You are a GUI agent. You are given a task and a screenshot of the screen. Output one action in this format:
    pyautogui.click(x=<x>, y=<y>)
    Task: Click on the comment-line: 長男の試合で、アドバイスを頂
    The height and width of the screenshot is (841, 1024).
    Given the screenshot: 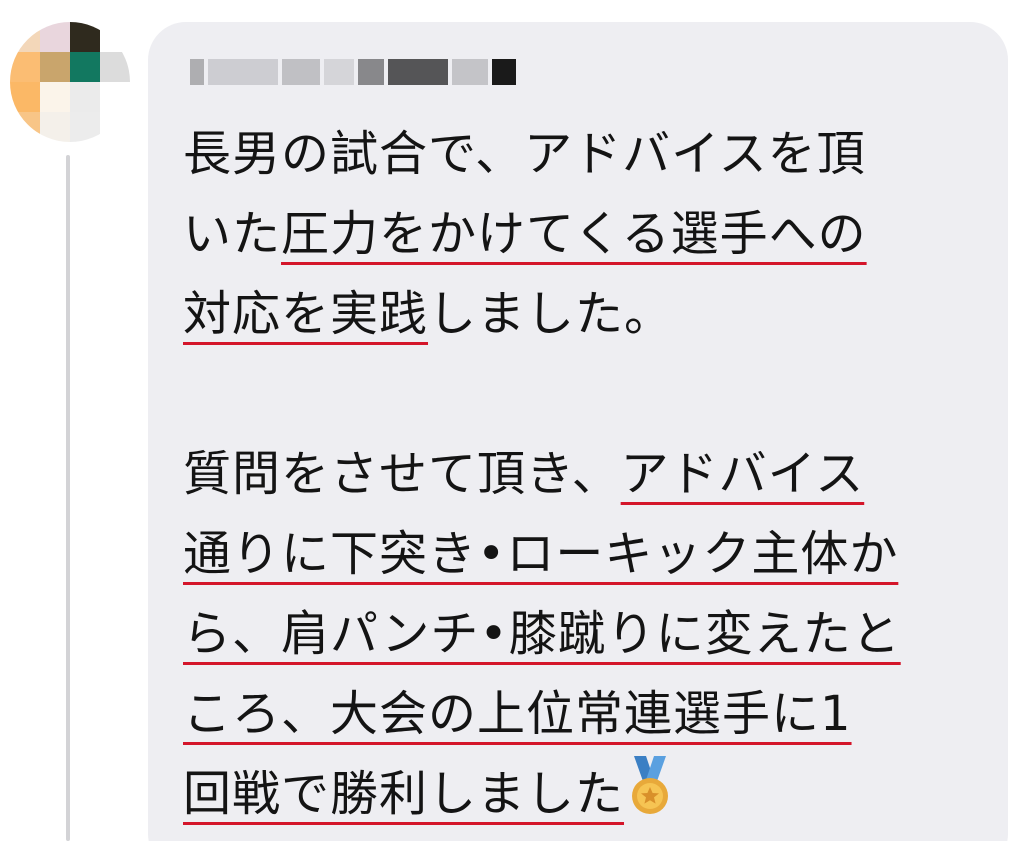 What is the action you would take?
    pyautogui.click(x=583, y=154)
    